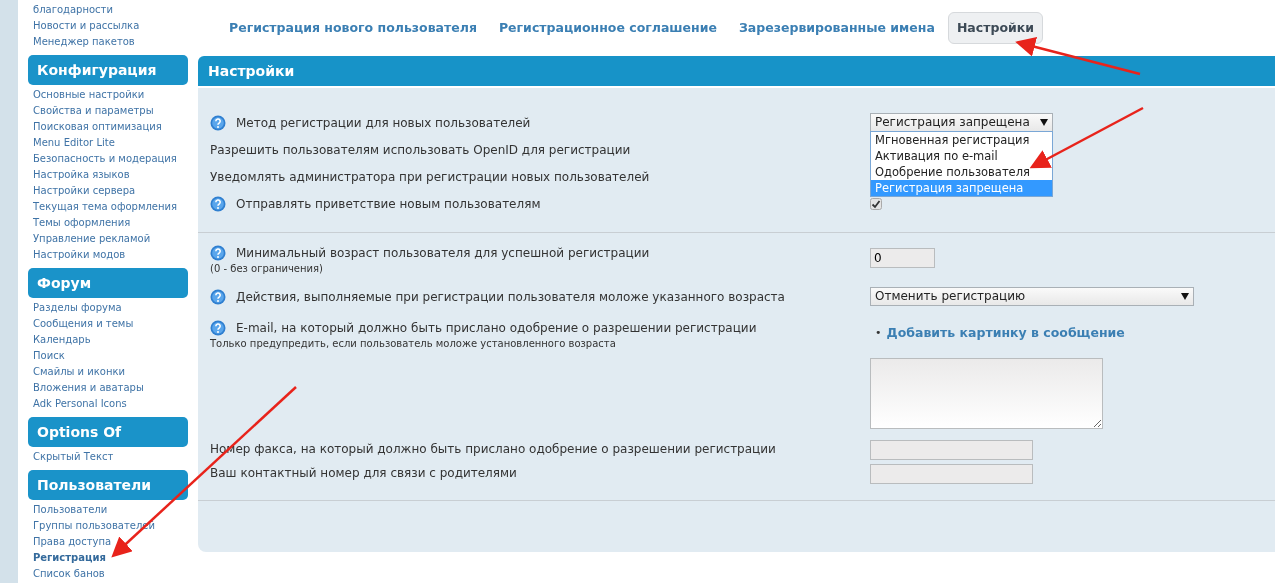 This screenshot has height=583, width=1275. Describe the element at coordinates (961, 156) in the screenshot. I see `dropdown-option: Активация по e-mail` at that location.